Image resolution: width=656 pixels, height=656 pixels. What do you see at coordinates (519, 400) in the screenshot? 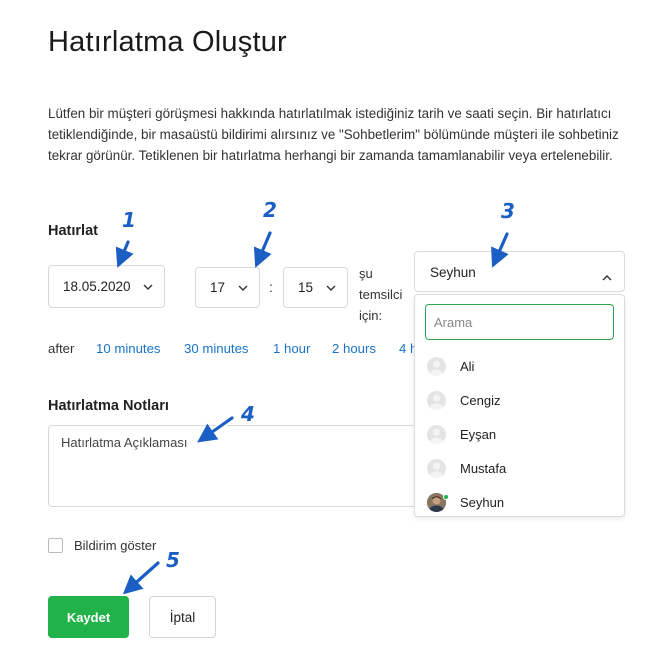
I see `rep-option-cengiz: Cengiz` at bounding box center [519, 400].